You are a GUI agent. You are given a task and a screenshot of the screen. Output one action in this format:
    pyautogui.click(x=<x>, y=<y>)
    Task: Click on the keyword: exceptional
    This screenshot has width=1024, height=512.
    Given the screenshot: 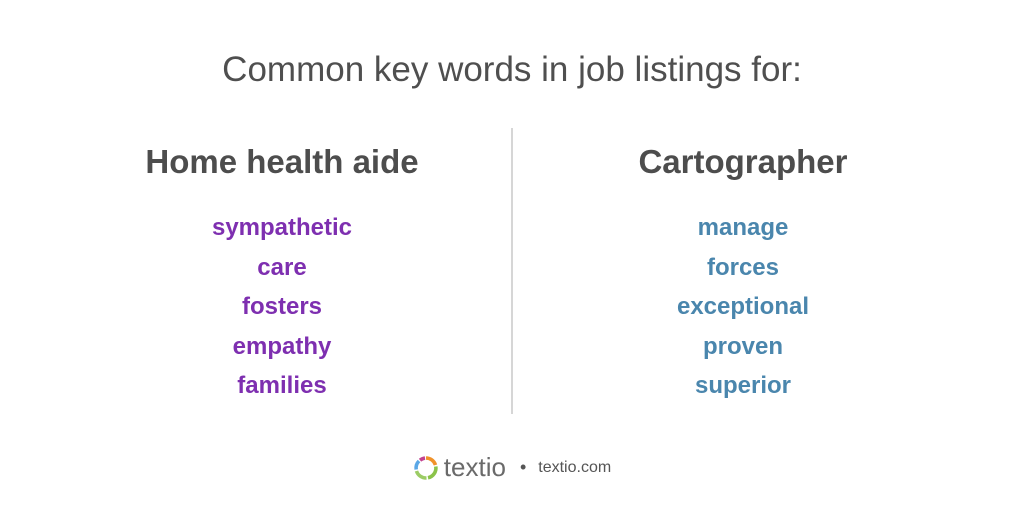 What is the action you would take?
    pyautogui.click(x=743, y=306)
    